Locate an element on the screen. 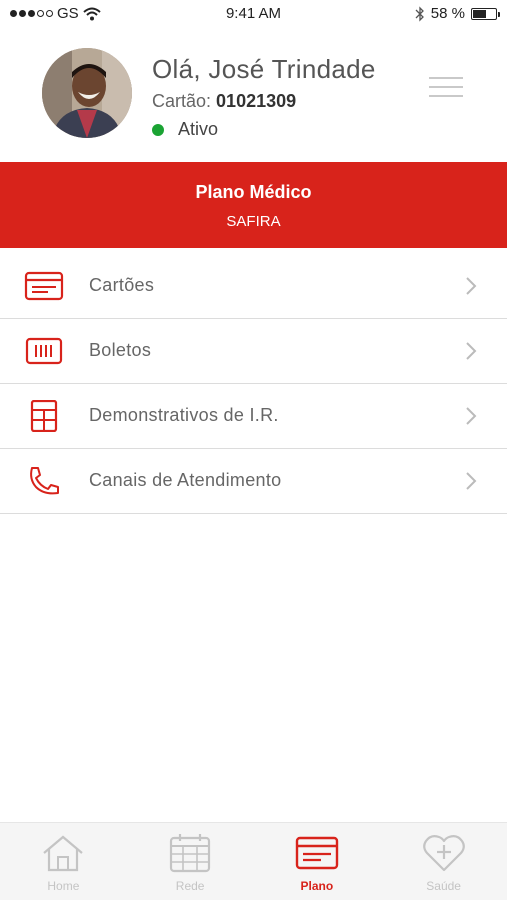  phone-icon is located at coordinates (44, 481).